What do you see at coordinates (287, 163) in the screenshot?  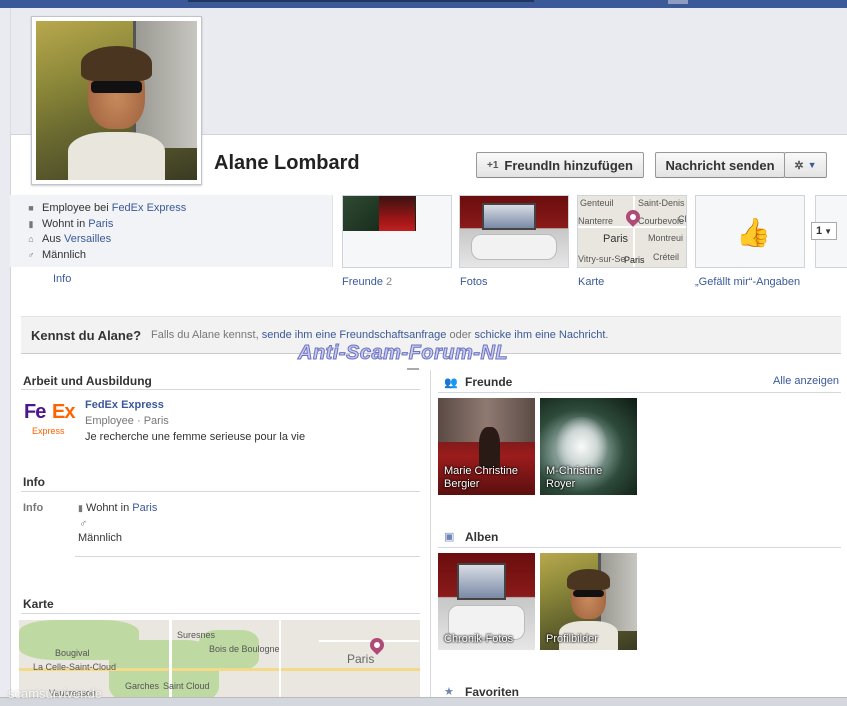 I see `profile-name: Alane Lombard` at bounding box center [287, 163].